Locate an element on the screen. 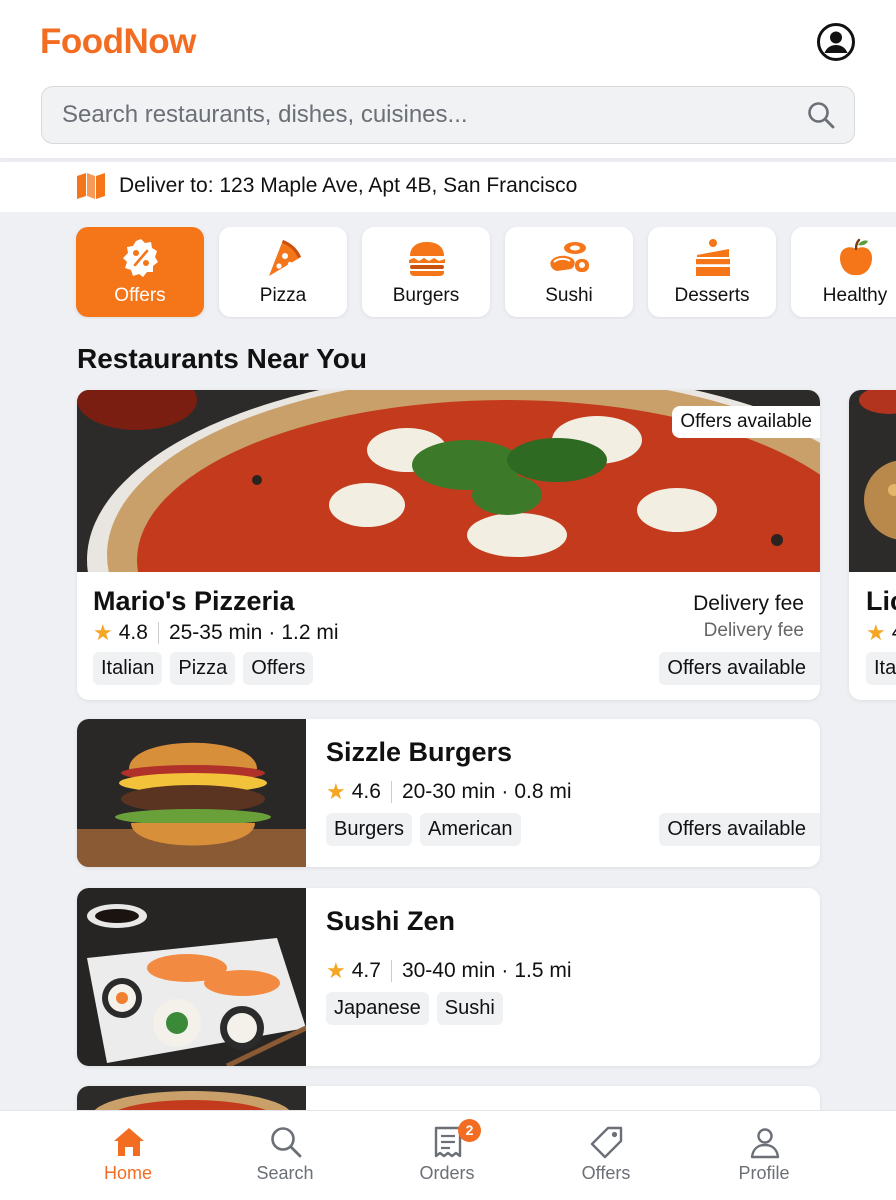  category-label: Sushi is located at coordinates (569, 295).